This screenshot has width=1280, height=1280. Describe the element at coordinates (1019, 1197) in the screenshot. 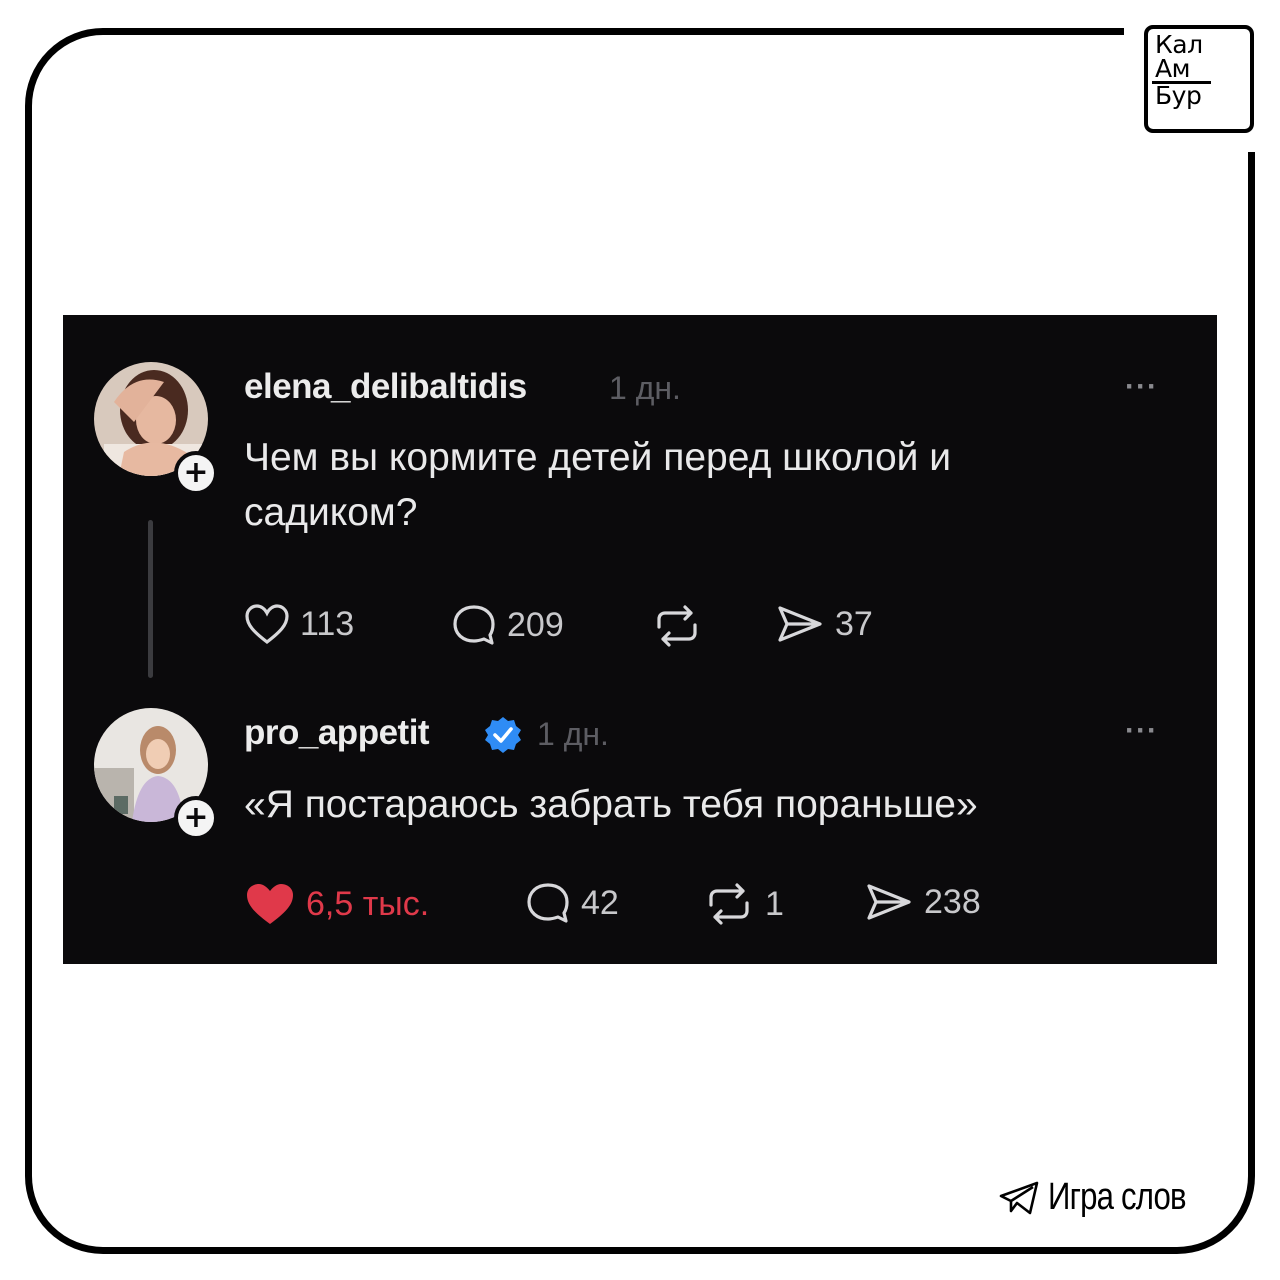

I see `telegram-plane-icon` at that location.